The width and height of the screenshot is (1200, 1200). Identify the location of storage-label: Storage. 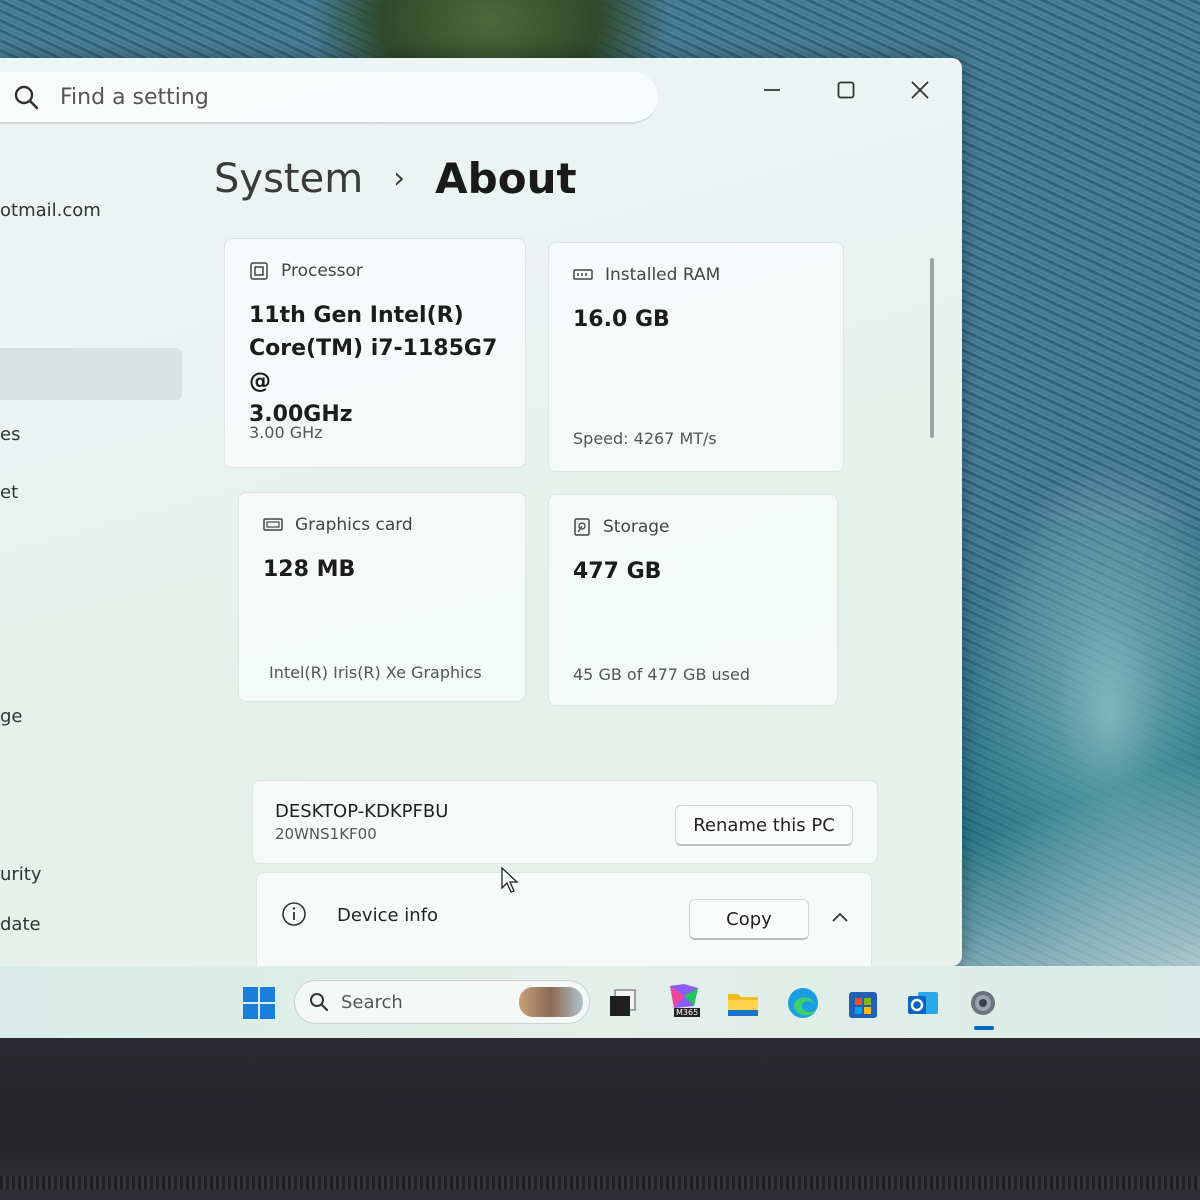
(636, 527).